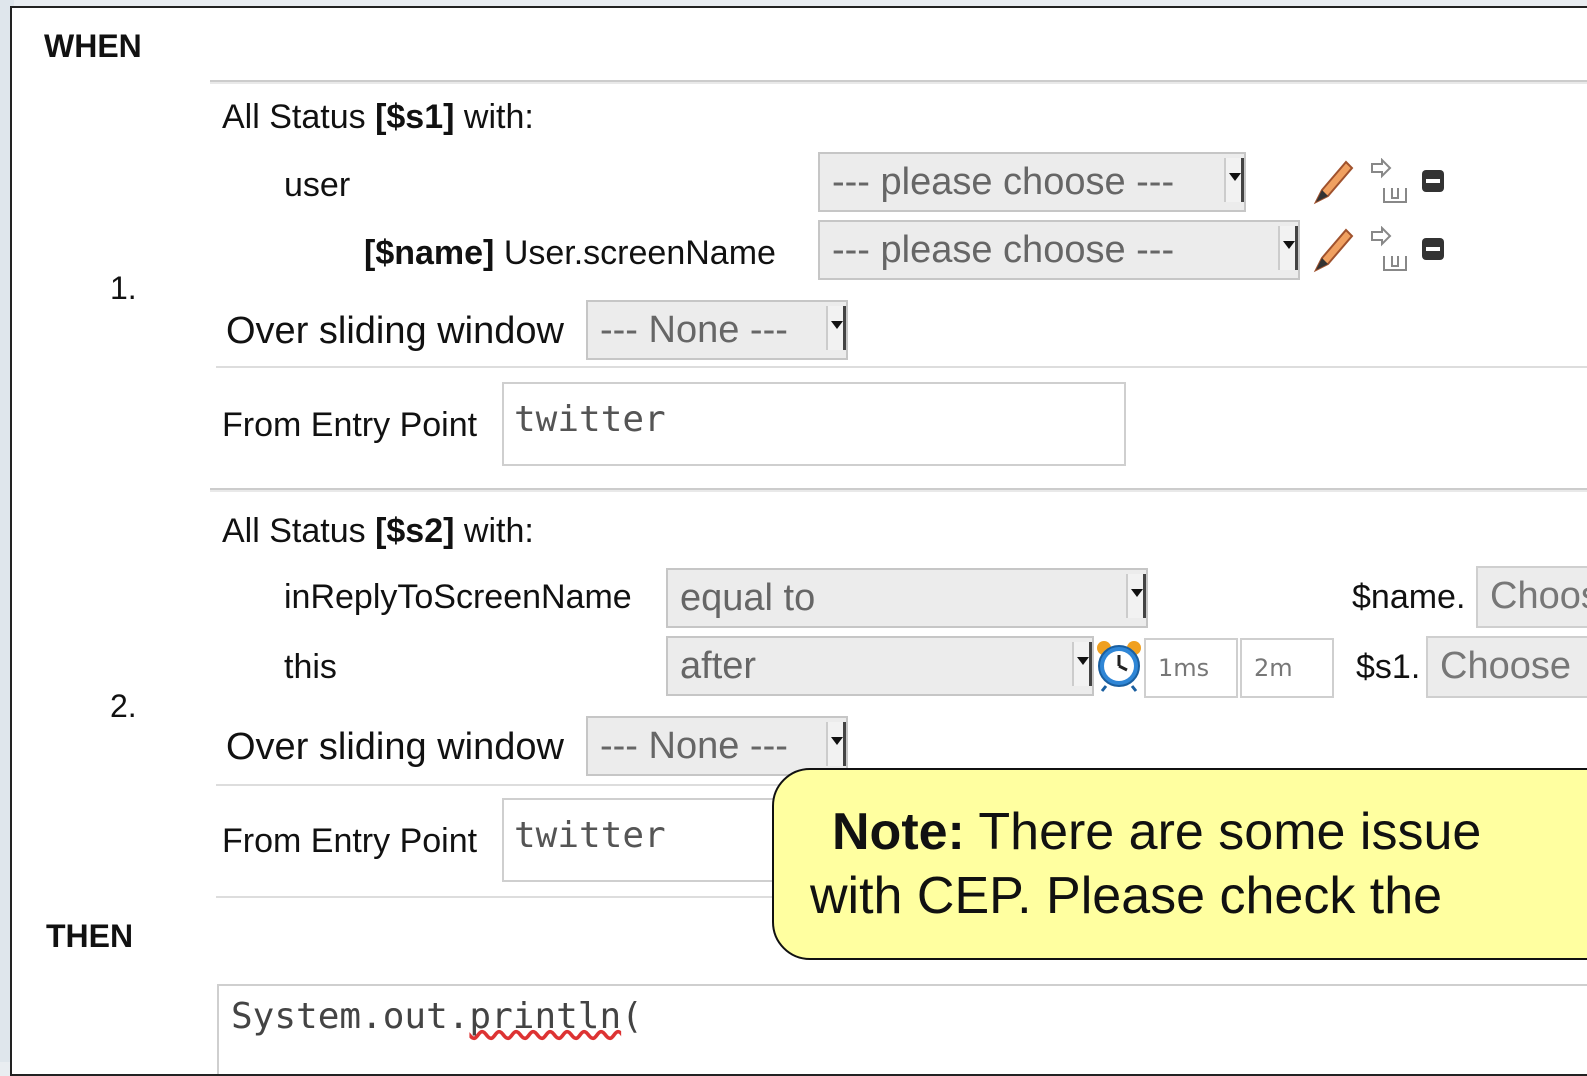 Image resolution: width=1587 pixels, height=1076 pixels. Describe the element at coordinates (639, 253) in the screenshot. I see `screenname-field: User.screenName` at that location.